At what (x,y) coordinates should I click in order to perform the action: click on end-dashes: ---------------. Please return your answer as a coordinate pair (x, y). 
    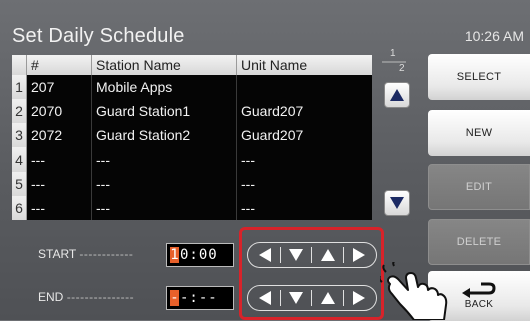
    Looking at the image, I should click on (100, 297).